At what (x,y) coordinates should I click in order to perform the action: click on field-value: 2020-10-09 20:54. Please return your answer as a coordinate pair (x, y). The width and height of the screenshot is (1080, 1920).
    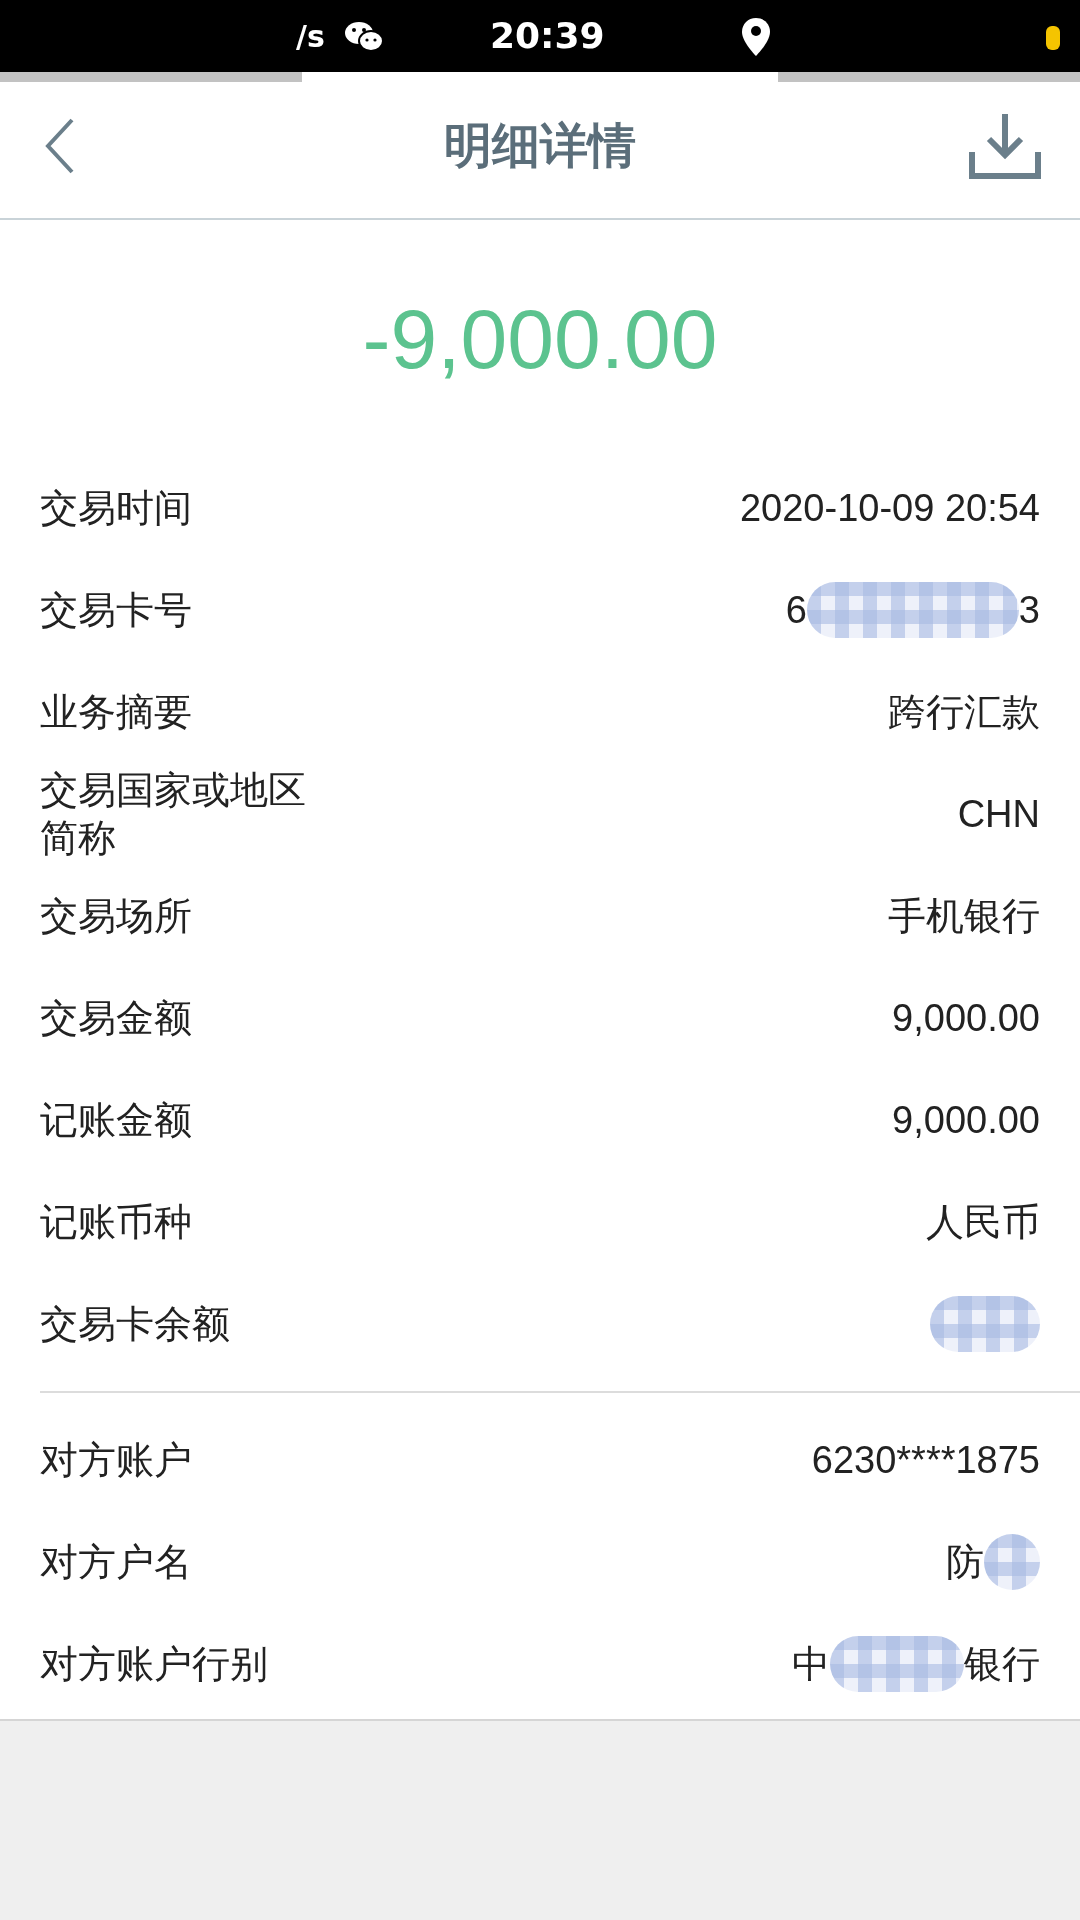
    Looking at the image, I should click on (889, 508).